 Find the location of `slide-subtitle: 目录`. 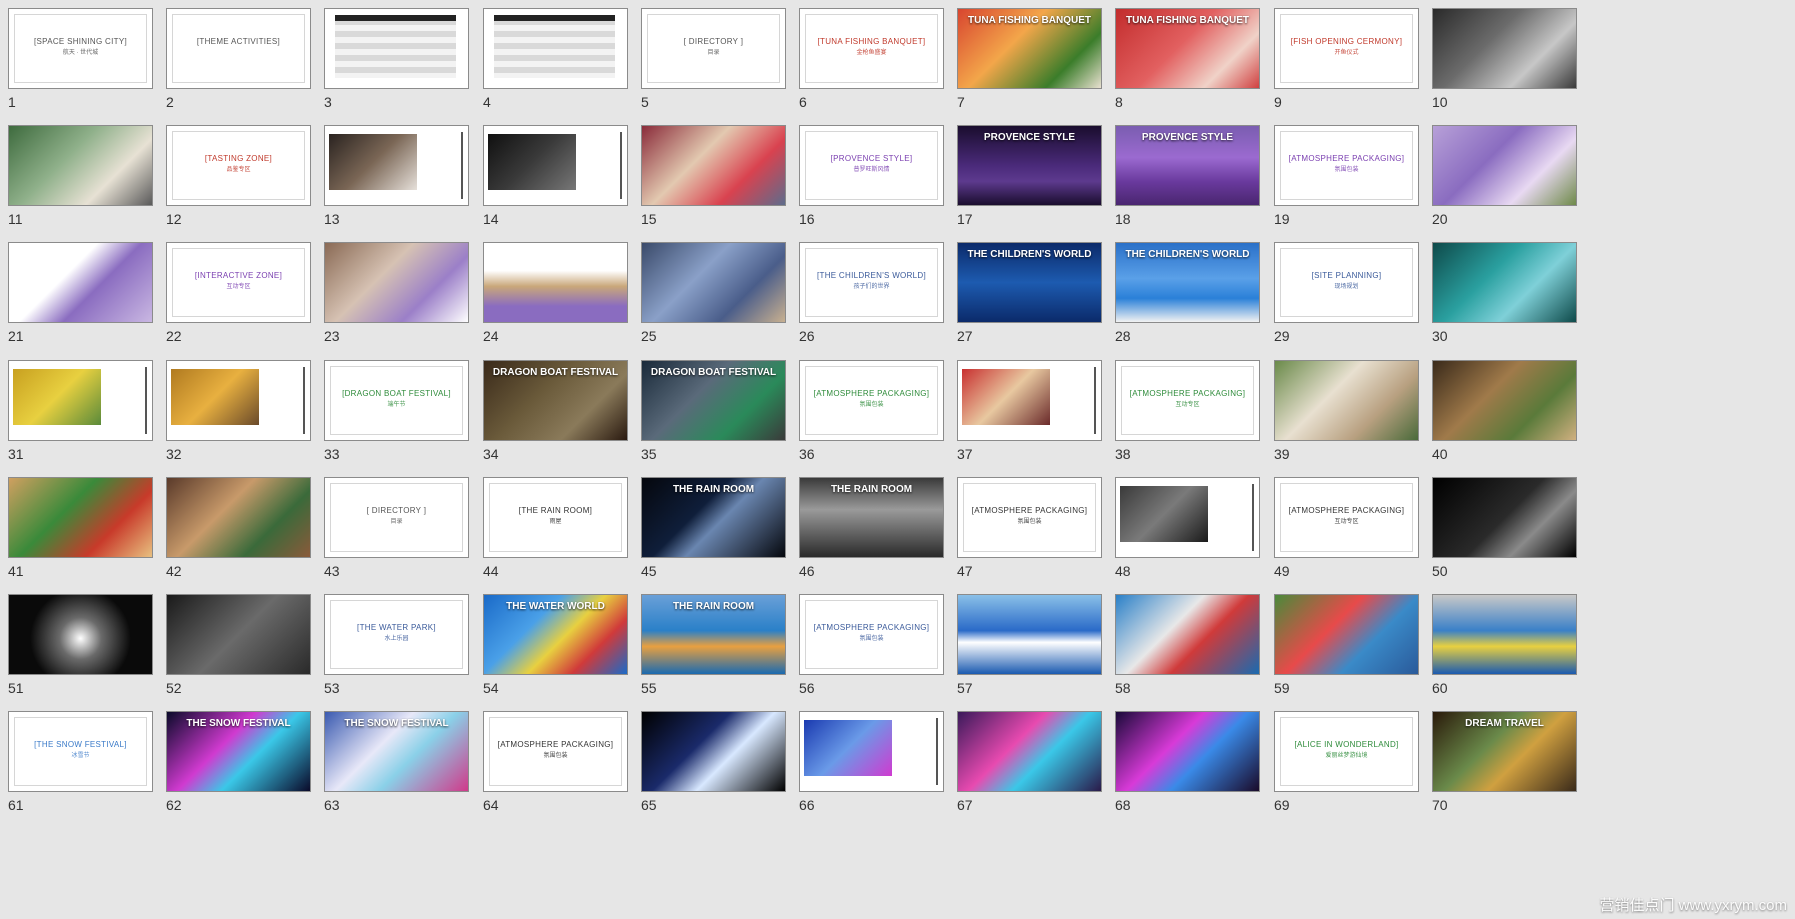

slide-subtitle: 目录 is located at coordinates (396, 522).